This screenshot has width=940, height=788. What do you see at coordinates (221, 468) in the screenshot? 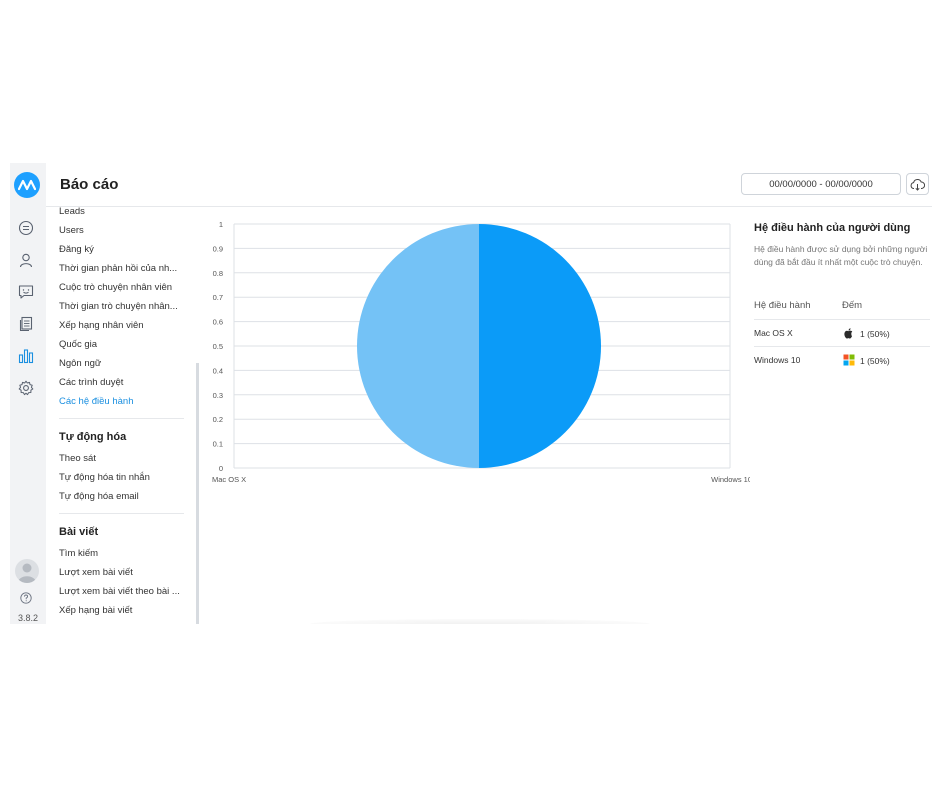
I see `y-tick-label: 0` at bounding box center [221, 468].